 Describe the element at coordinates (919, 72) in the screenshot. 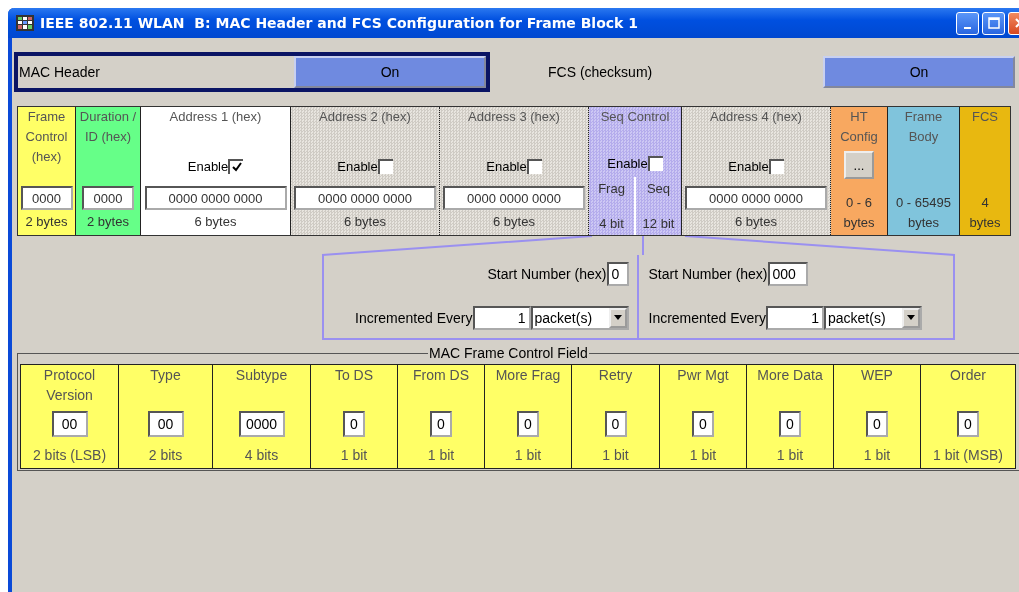

I see `fcs-toggle: On` at that location.